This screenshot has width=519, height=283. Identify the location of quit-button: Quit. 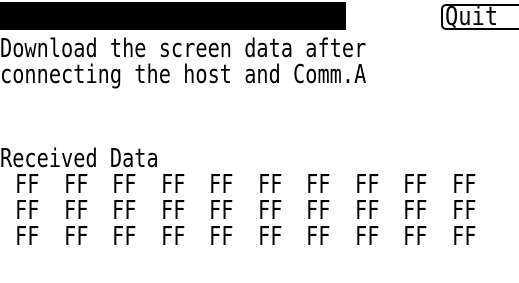
(480, 17).